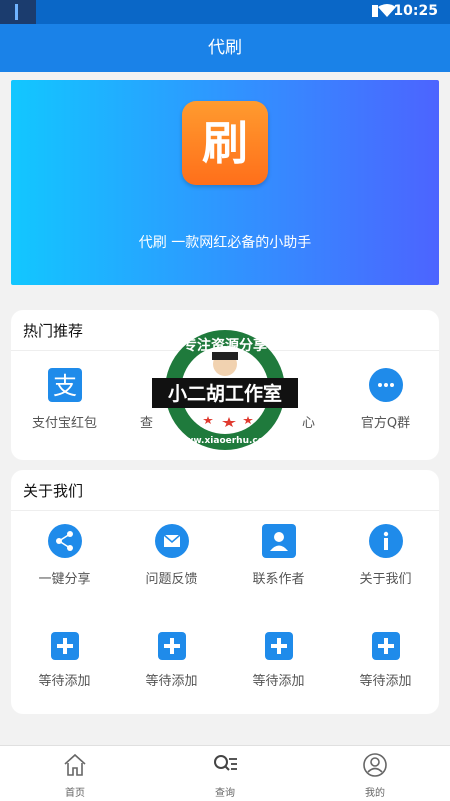  I want to click on nav-query-label: 查询, so click(225, 793).